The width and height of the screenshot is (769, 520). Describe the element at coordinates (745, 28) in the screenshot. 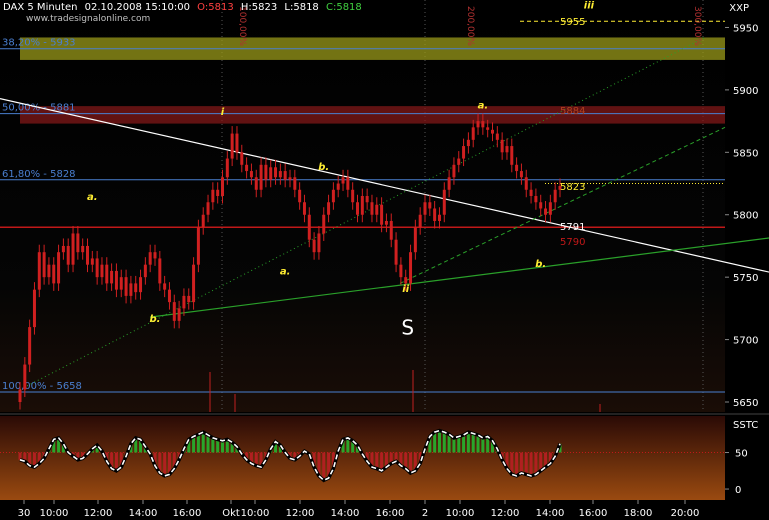

I see `price-tick-label: 5950` at that location.